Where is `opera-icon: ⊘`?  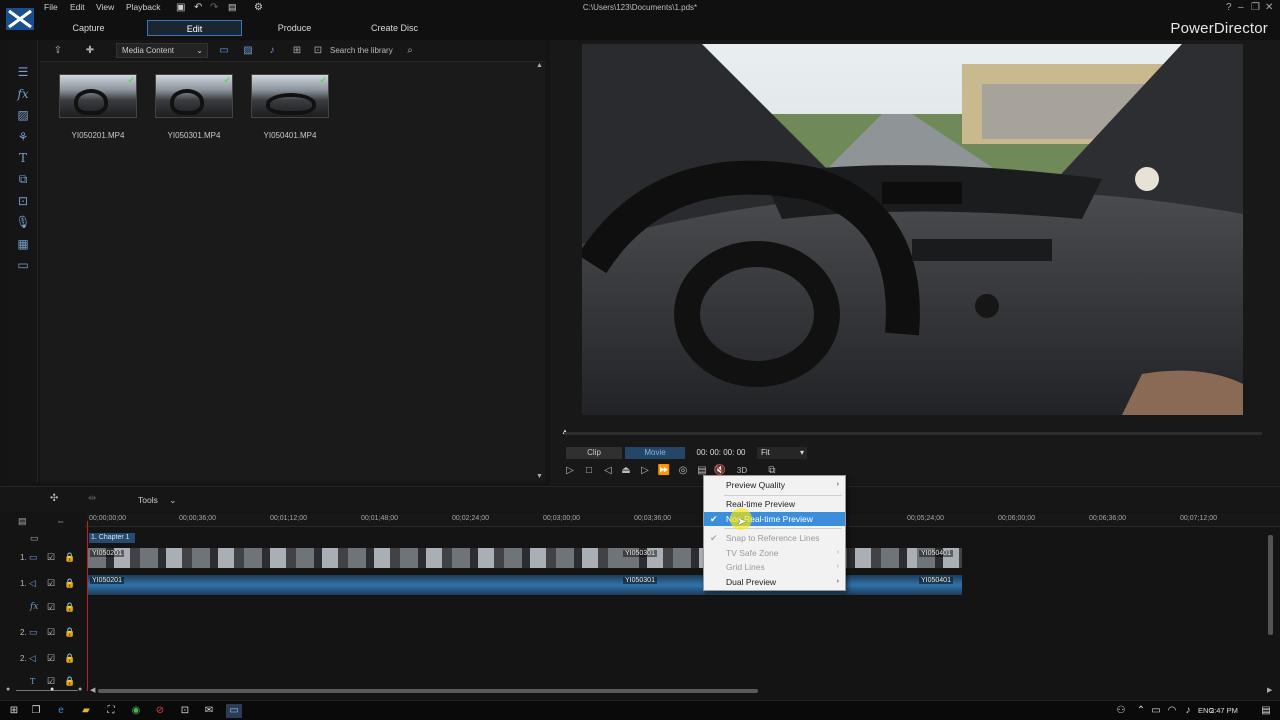
opera-icon: ⊘ is located at coordinates (160, 711).